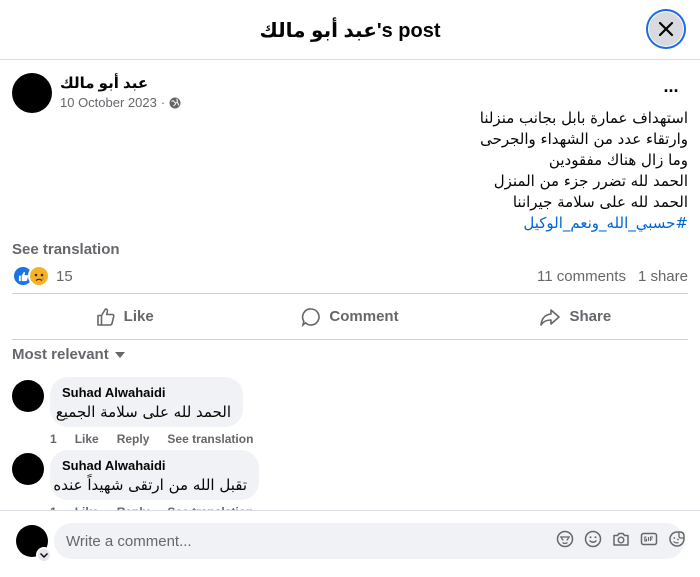 The image size is (700, 577). I want to click on sort-label: Most relevant, so click(60, 354).